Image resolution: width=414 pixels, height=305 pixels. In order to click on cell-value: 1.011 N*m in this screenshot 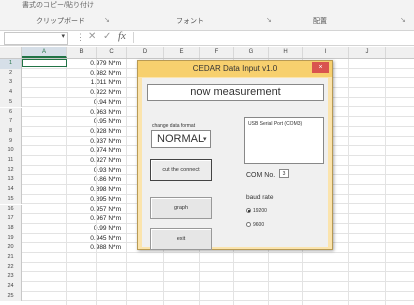, I will do `click(97, 82)`.